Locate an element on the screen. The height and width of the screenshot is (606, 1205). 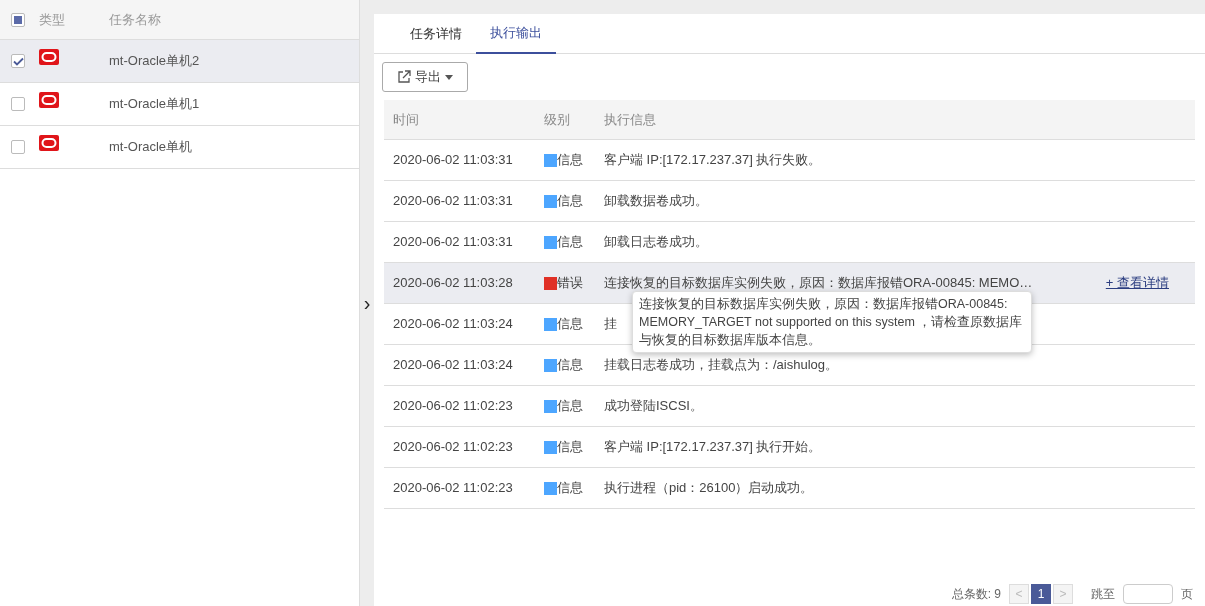
total-count: 总条数: 9 is located at coordinates (976, 594).